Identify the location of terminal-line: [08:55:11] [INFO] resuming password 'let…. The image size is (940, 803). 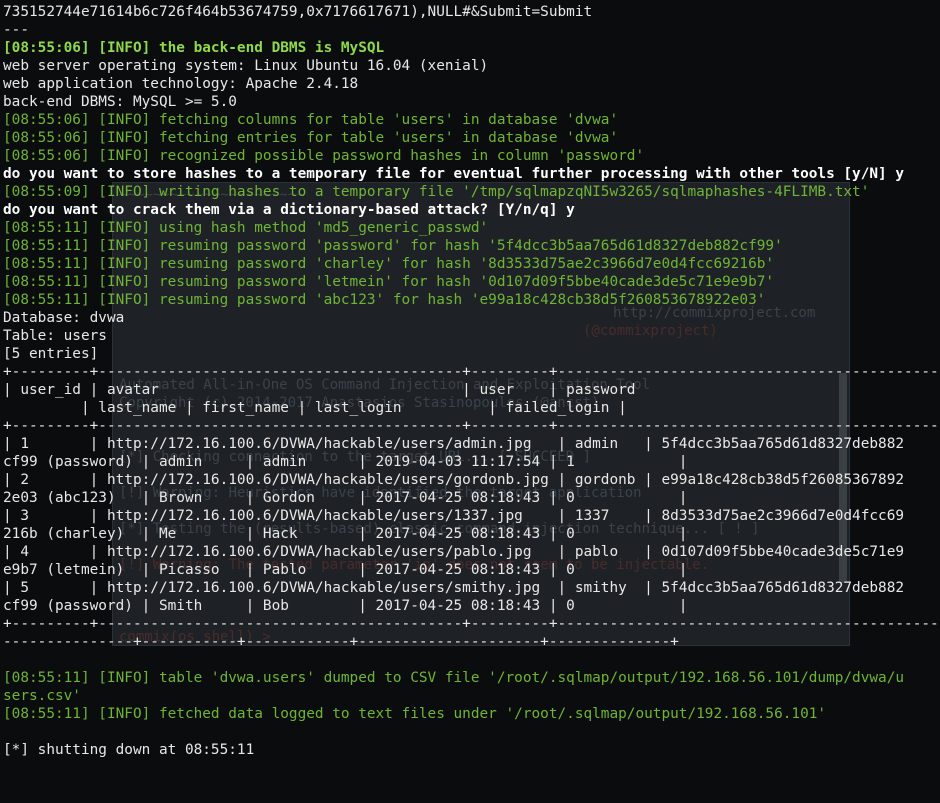
(389, 282).